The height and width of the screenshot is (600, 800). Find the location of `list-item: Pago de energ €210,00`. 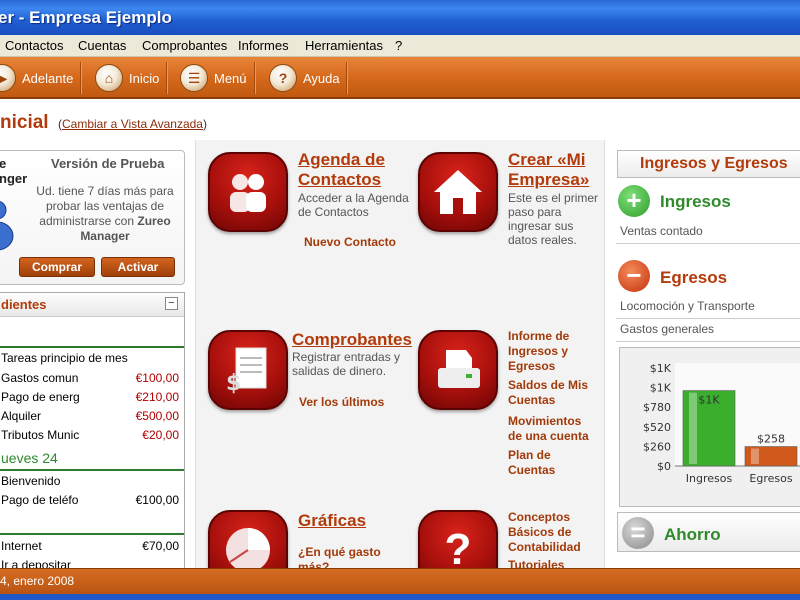

list-item: Pago de energ €210,00 is located at coordinates (90, 397).